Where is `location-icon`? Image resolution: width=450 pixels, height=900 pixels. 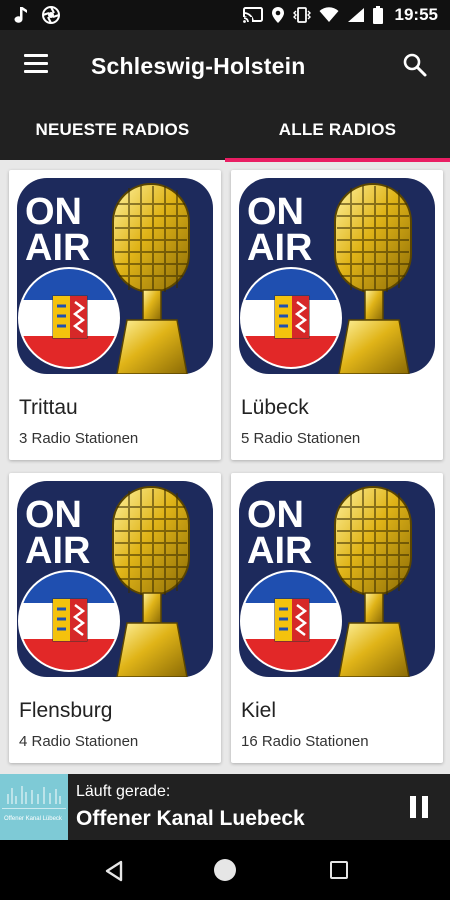
location-icon is located at coordinates (277, 15).